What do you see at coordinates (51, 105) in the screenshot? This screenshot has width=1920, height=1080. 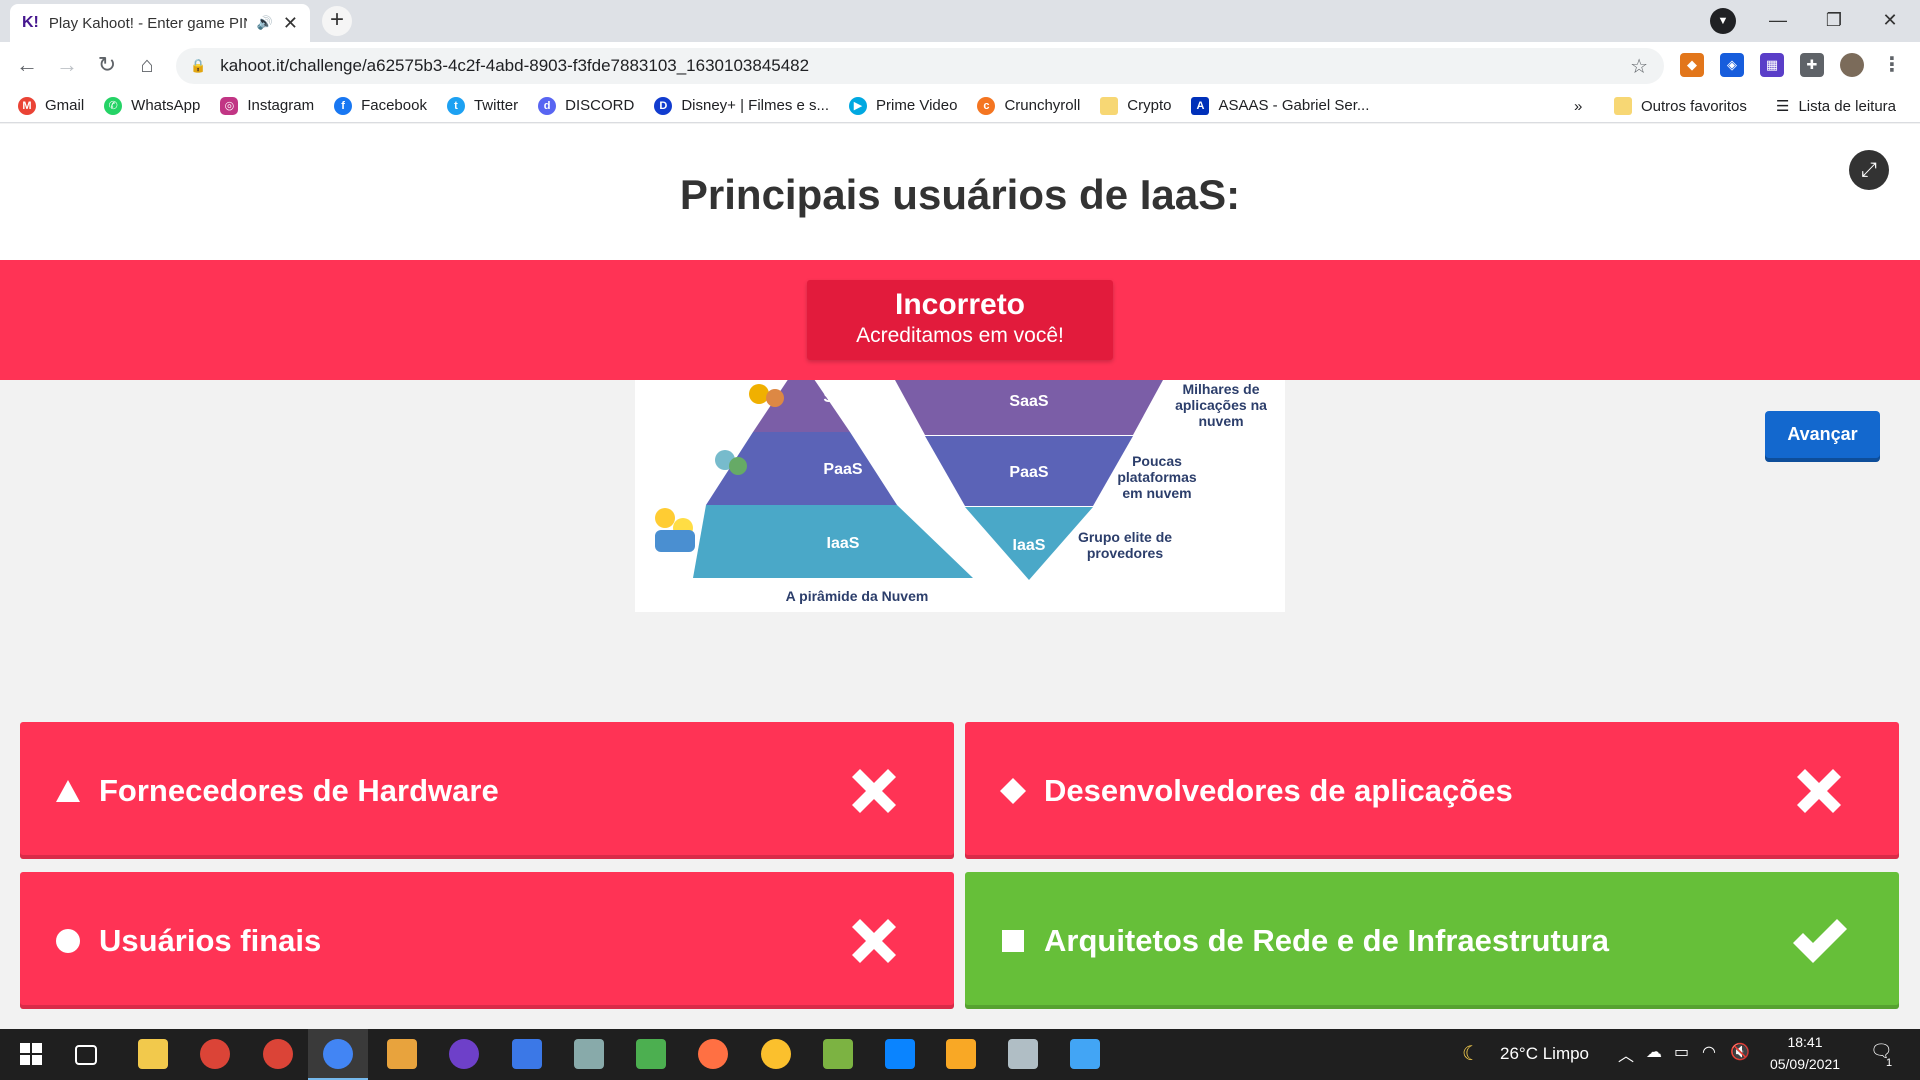 I see `bookmark-item: M Gmail` at bounding box center [51, 105].